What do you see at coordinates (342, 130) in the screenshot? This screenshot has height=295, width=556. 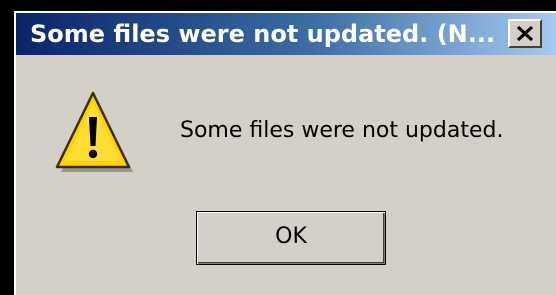 I see `dialog-message: Some files were not updated.` at bounding box center [342, 130].